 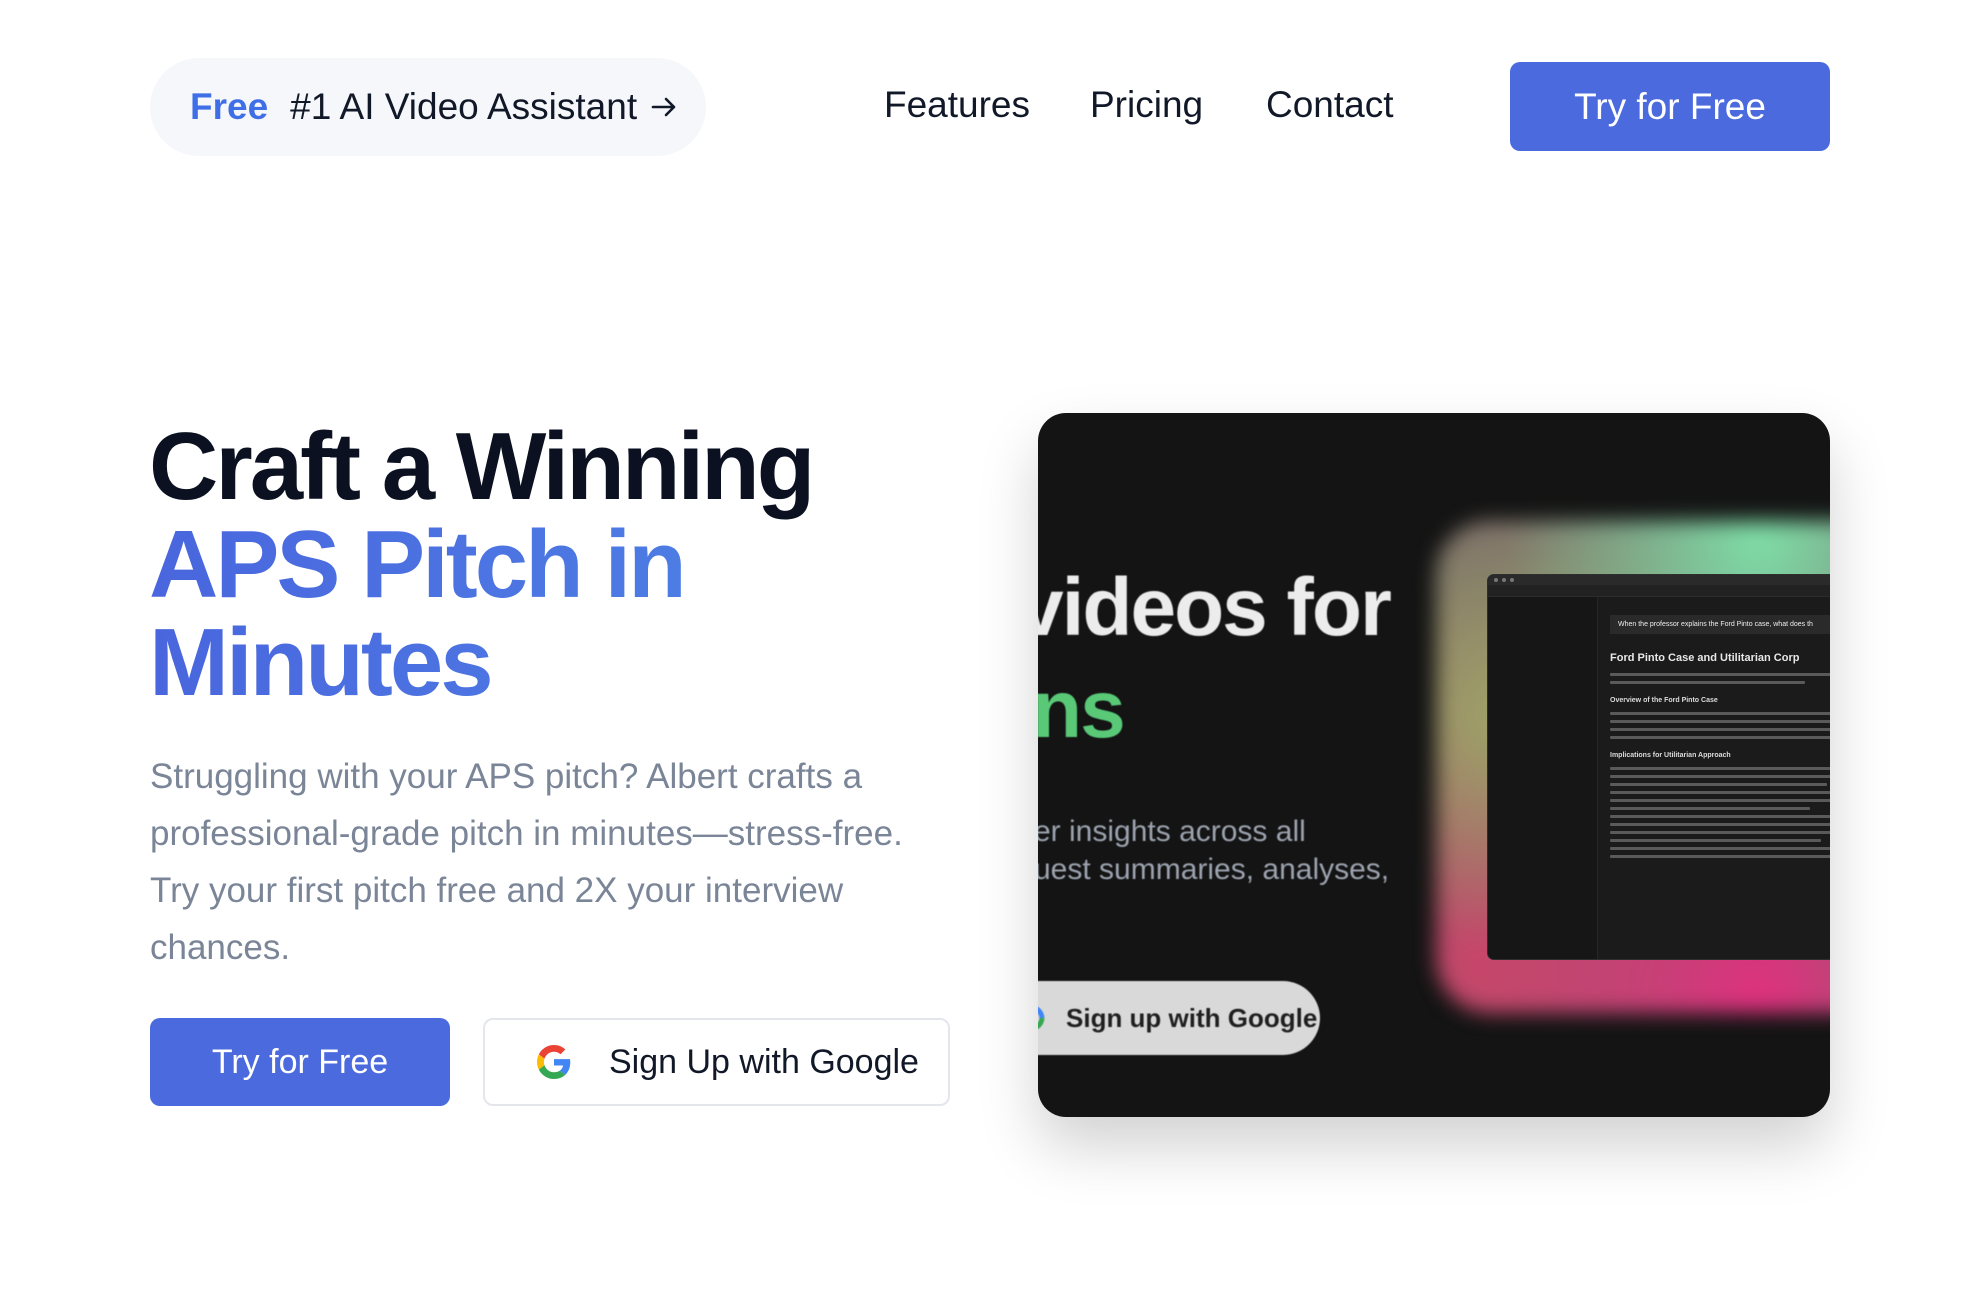 I want to click on preview-subtext-line2: uest summaries, analyses,, so click(x=1214, y=869).